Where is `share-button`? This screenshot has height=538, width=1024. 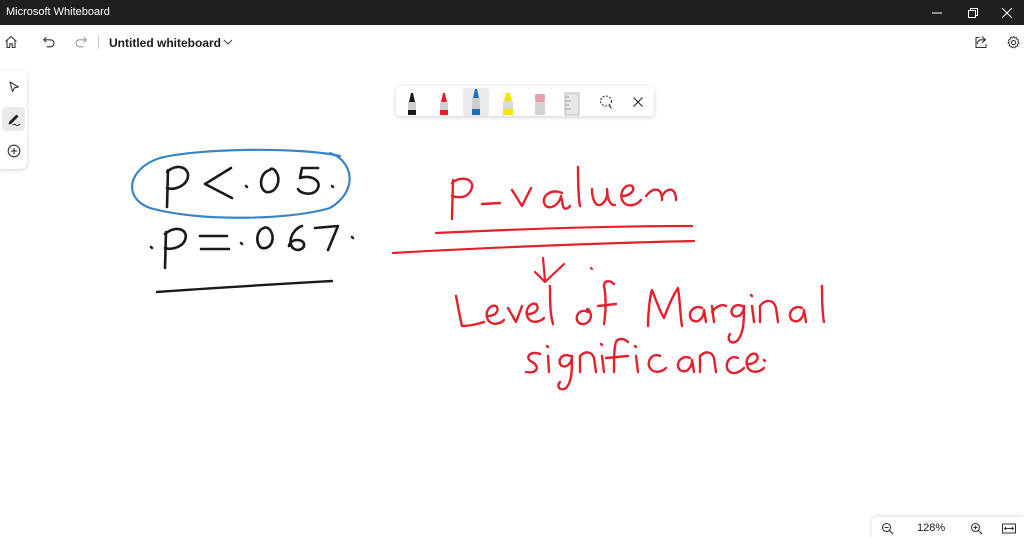 share-button is located at coordinates (981, 42).